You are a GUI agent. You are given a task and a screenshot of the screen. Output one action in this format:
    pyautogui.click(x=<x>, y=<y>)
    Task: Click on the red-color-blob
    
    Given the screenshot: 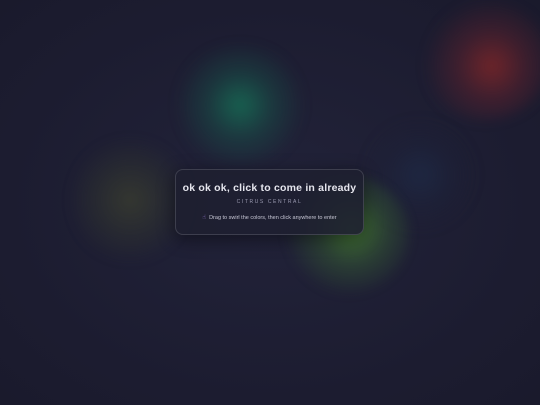 What is the action you would take?
    pyautogui.click(x=480, y=60)
    